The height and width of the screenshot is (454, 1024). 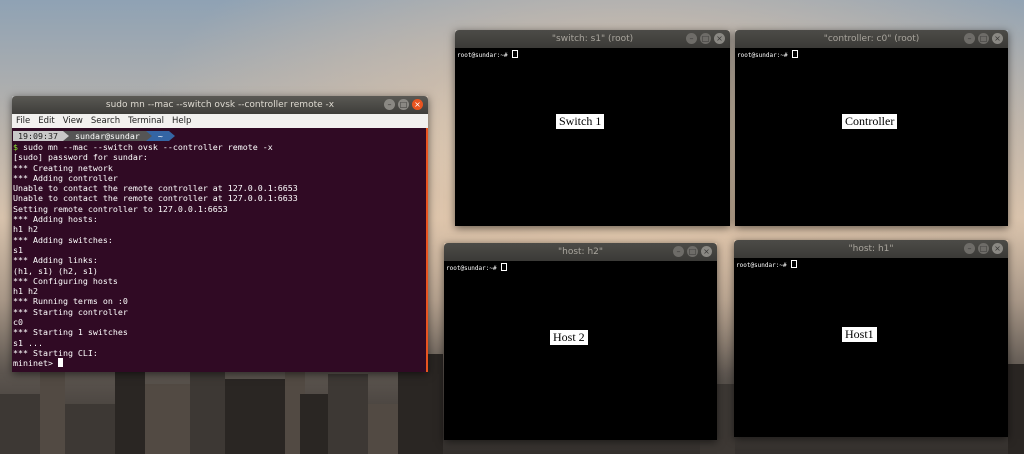 I want to click on host-h1-xterm-window: "host: h1" – □ × root@sundar:~# Host1, so click(x=871, y=338).